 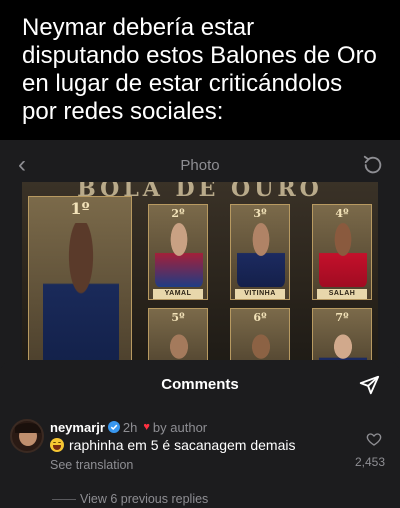 I want to click on verified-badge-icon, so click(x=113, y=427).